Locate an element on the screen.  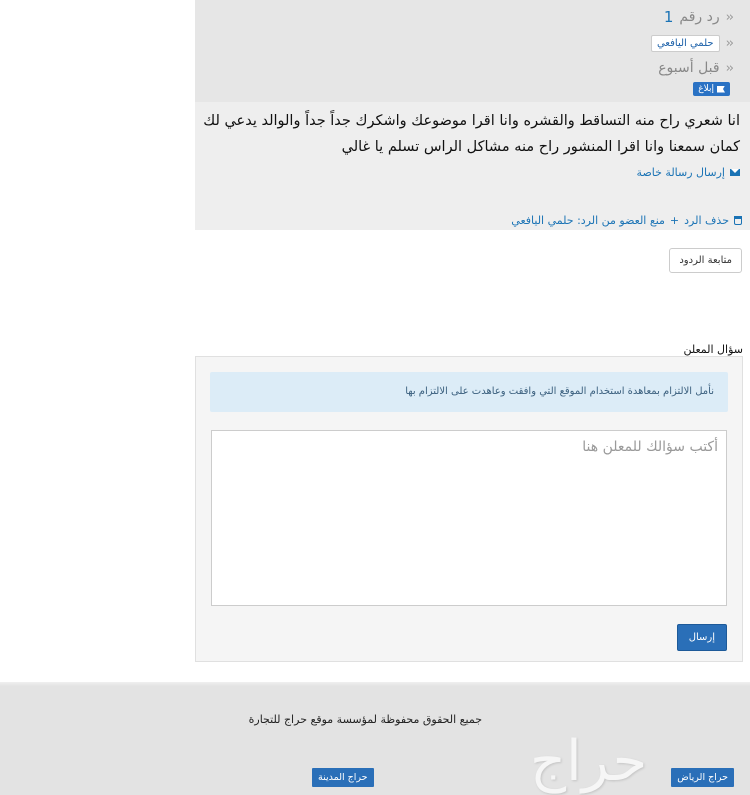
haraj-logo: حراج is located at coordinates (589, 761).